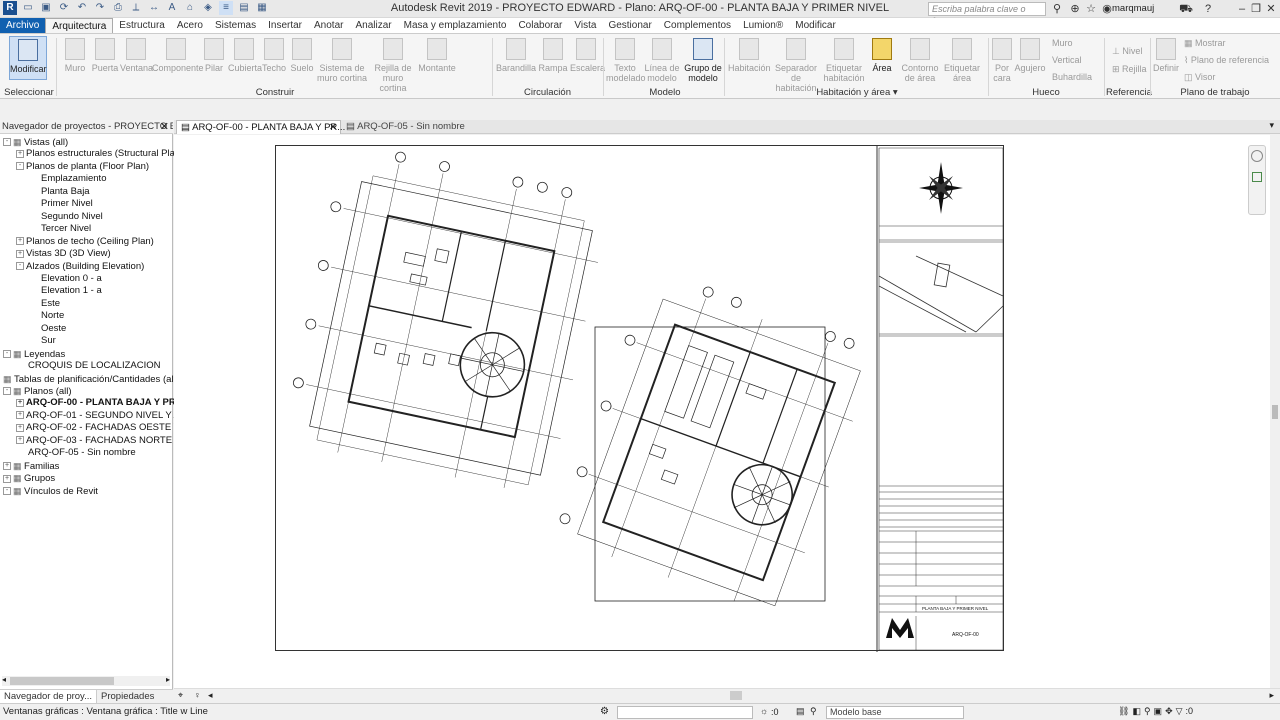  What do you see at coordinates (29, 478) in the screenshot?
I see `browser-item: + ▦ Grupos` at bounding box center [29, 478].